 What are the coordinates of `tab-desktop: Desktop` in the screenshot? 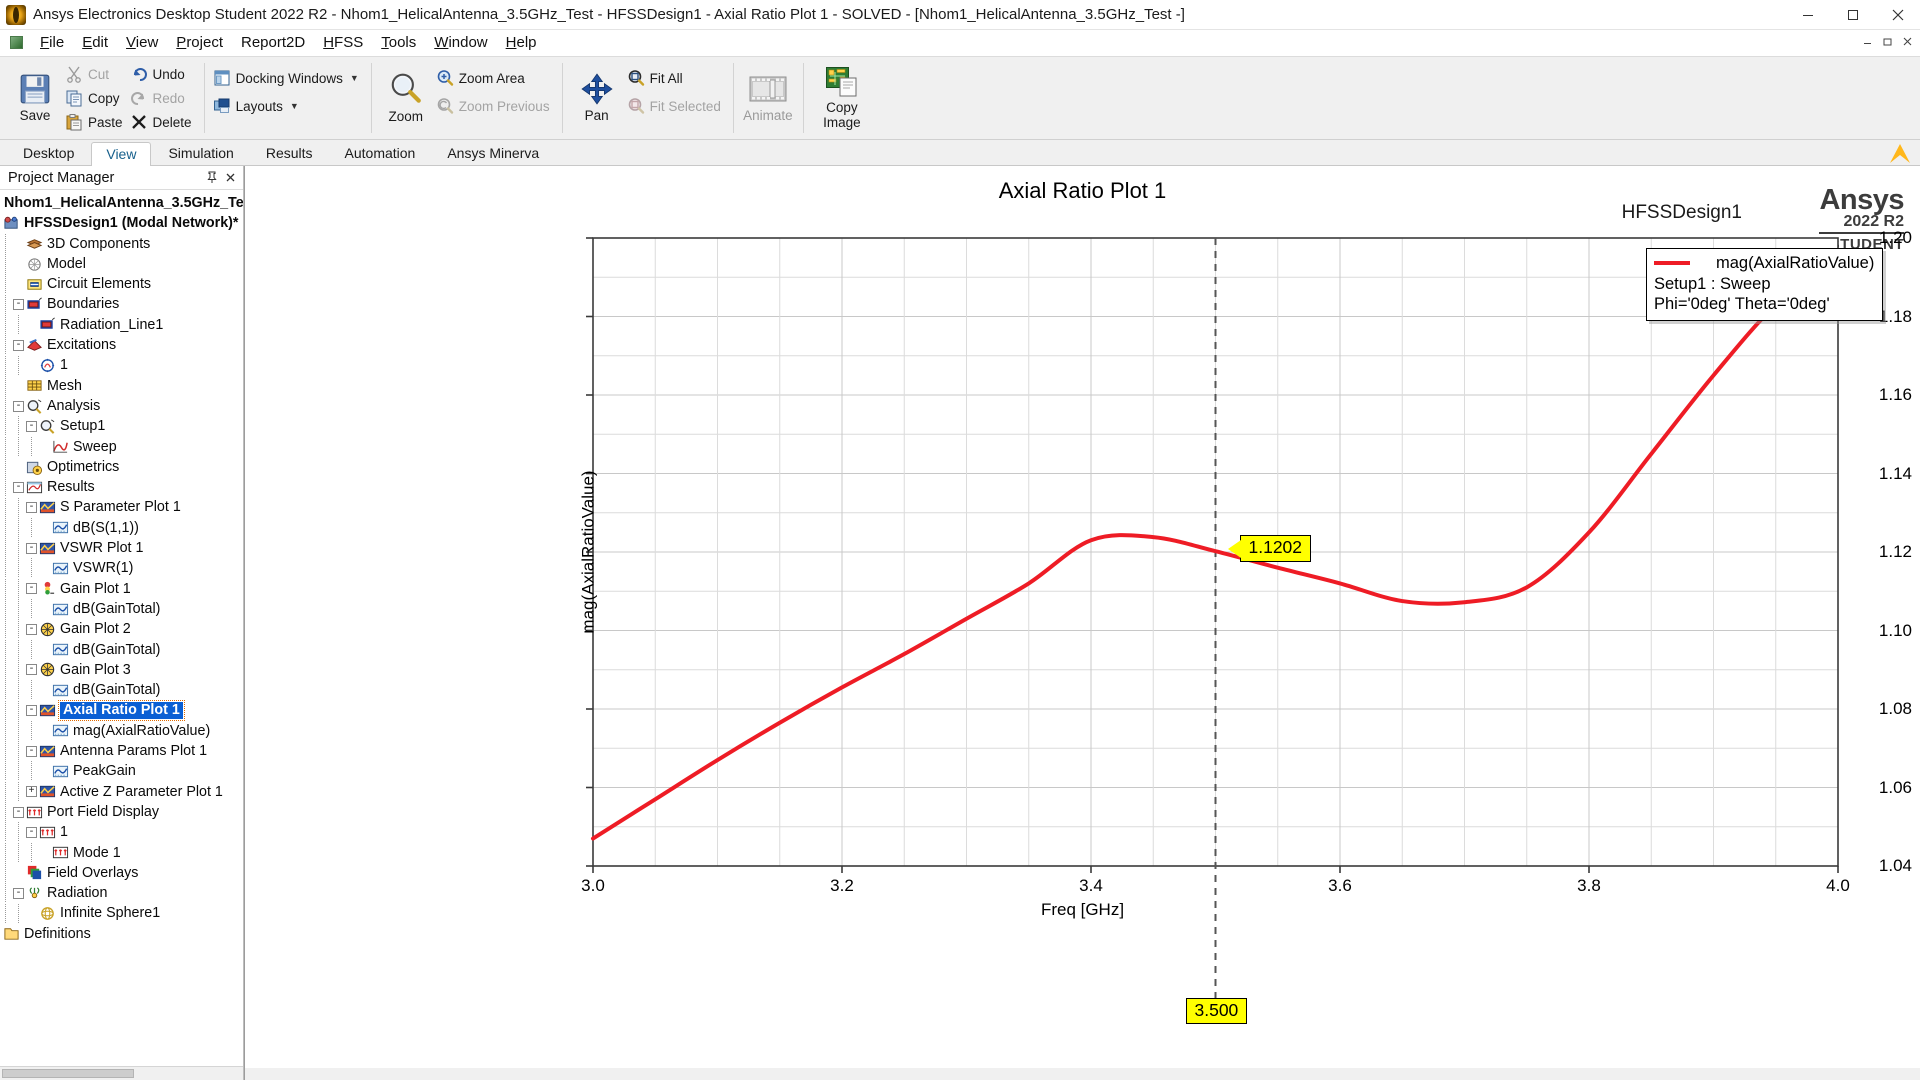 It's located at (48, 153).